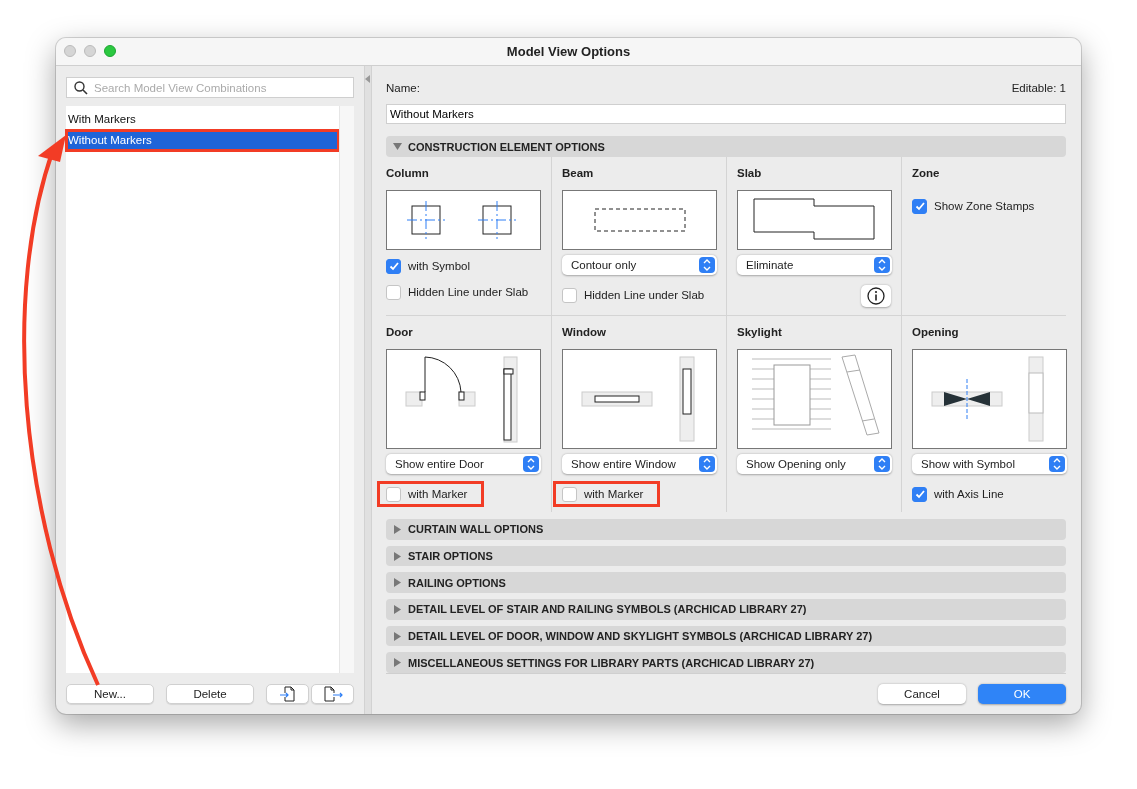 The width and height of the screenshot is (1137, 789). Describe the element at coordinates (639, 265) in the screenshot. I see `dropdown: Contour only` at that location.